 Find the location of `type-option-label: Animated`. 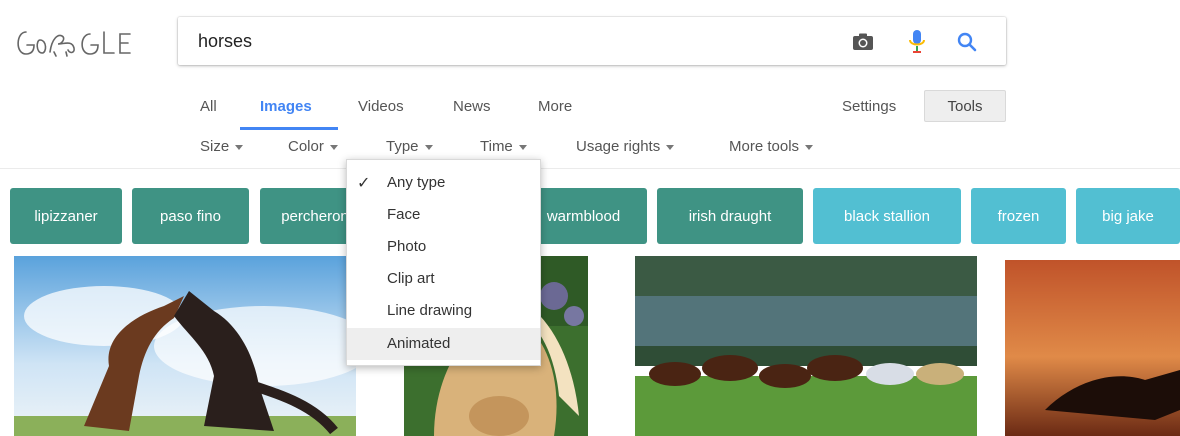

type-option-label: Animated is located at coordinates (419, 343).